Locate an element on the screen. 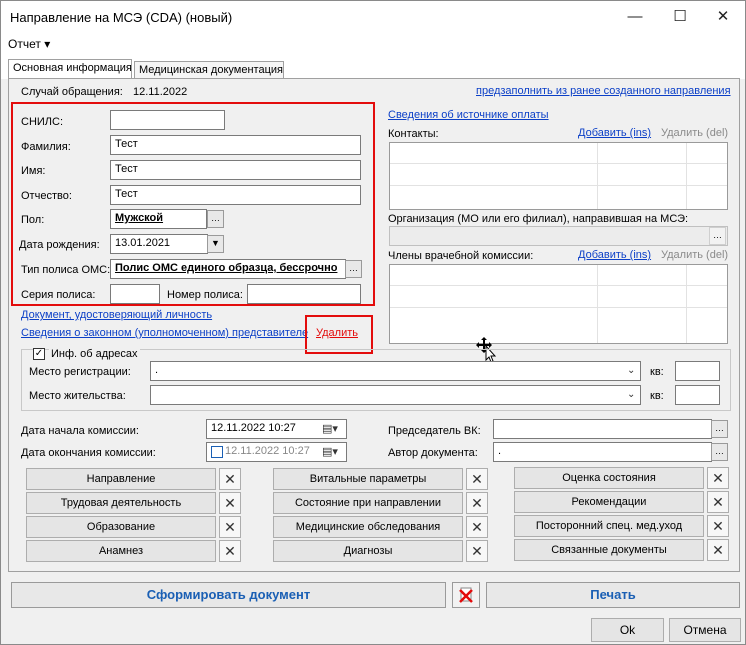 The height and width of the screenshot is (645, 746). residence-dropdown-icon: ⌄ is located at coordinates (631, 394).